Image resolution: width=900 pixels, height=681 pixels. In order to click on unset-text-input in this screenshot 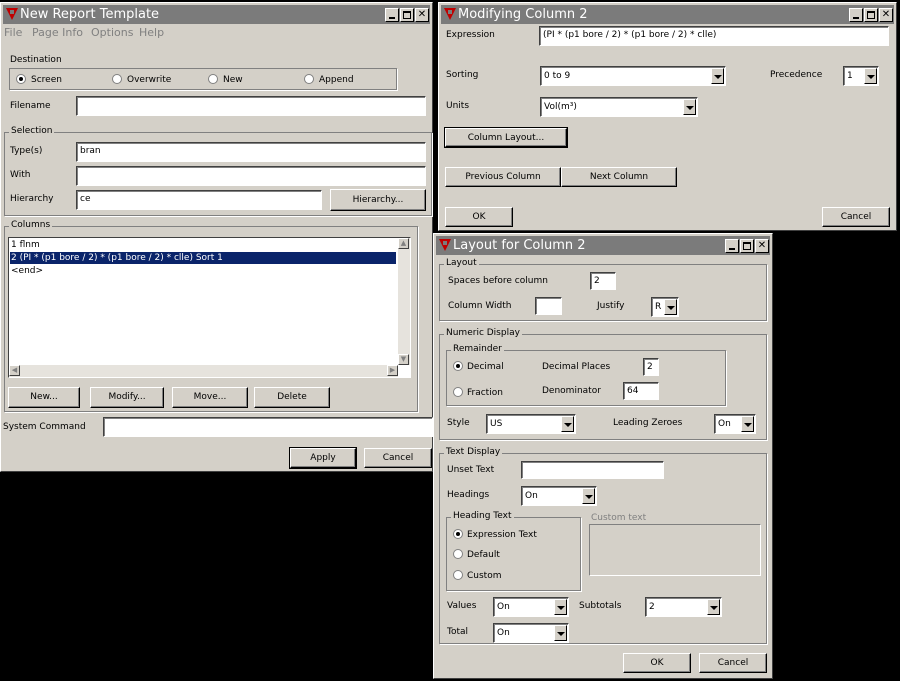, I will do `click(592, 470)`.